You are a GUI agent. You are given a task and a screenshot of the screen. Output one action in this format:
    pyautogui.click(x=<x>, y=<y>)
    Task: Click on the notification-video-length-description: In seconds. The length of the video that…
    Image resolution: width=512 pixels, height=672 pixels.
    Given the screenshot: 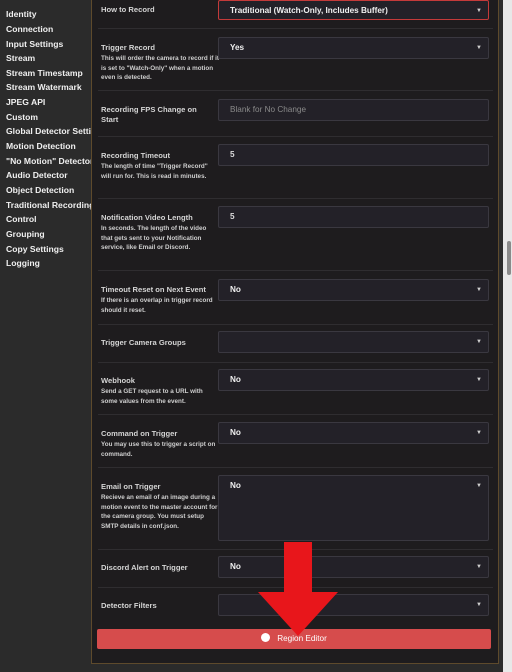 What is the action you would take?
    pyautogui.click(x=154, y=238)
    